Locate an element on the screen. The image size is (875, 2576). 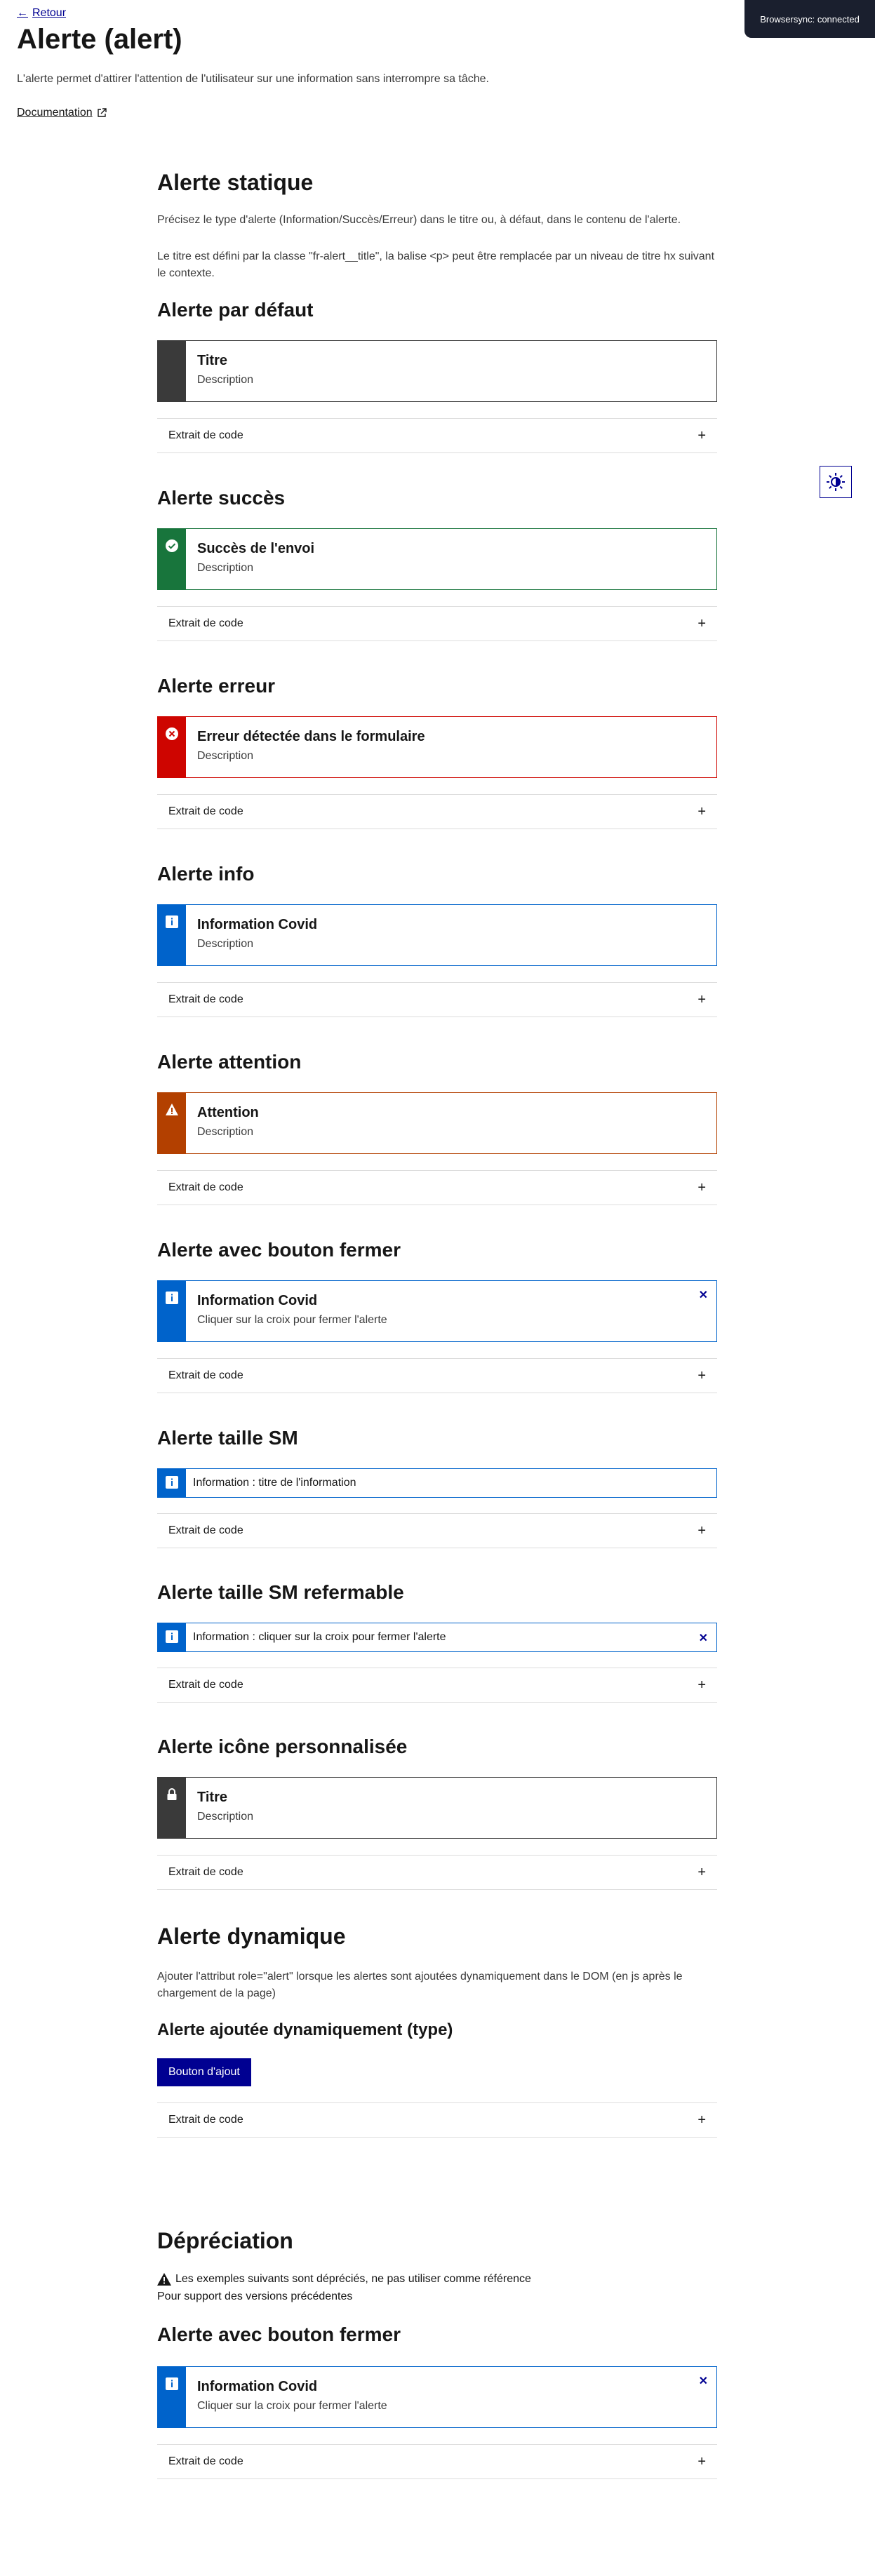
alert-title: Succès de l'envoi is located at coordinates (256, 548).